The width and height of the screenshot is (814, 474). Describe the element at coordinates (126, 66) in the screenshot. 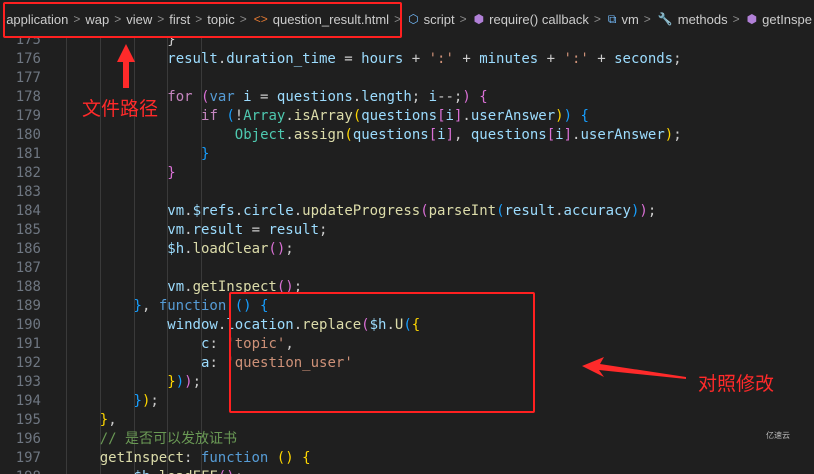

I see `up-arrow-icon` at that location.